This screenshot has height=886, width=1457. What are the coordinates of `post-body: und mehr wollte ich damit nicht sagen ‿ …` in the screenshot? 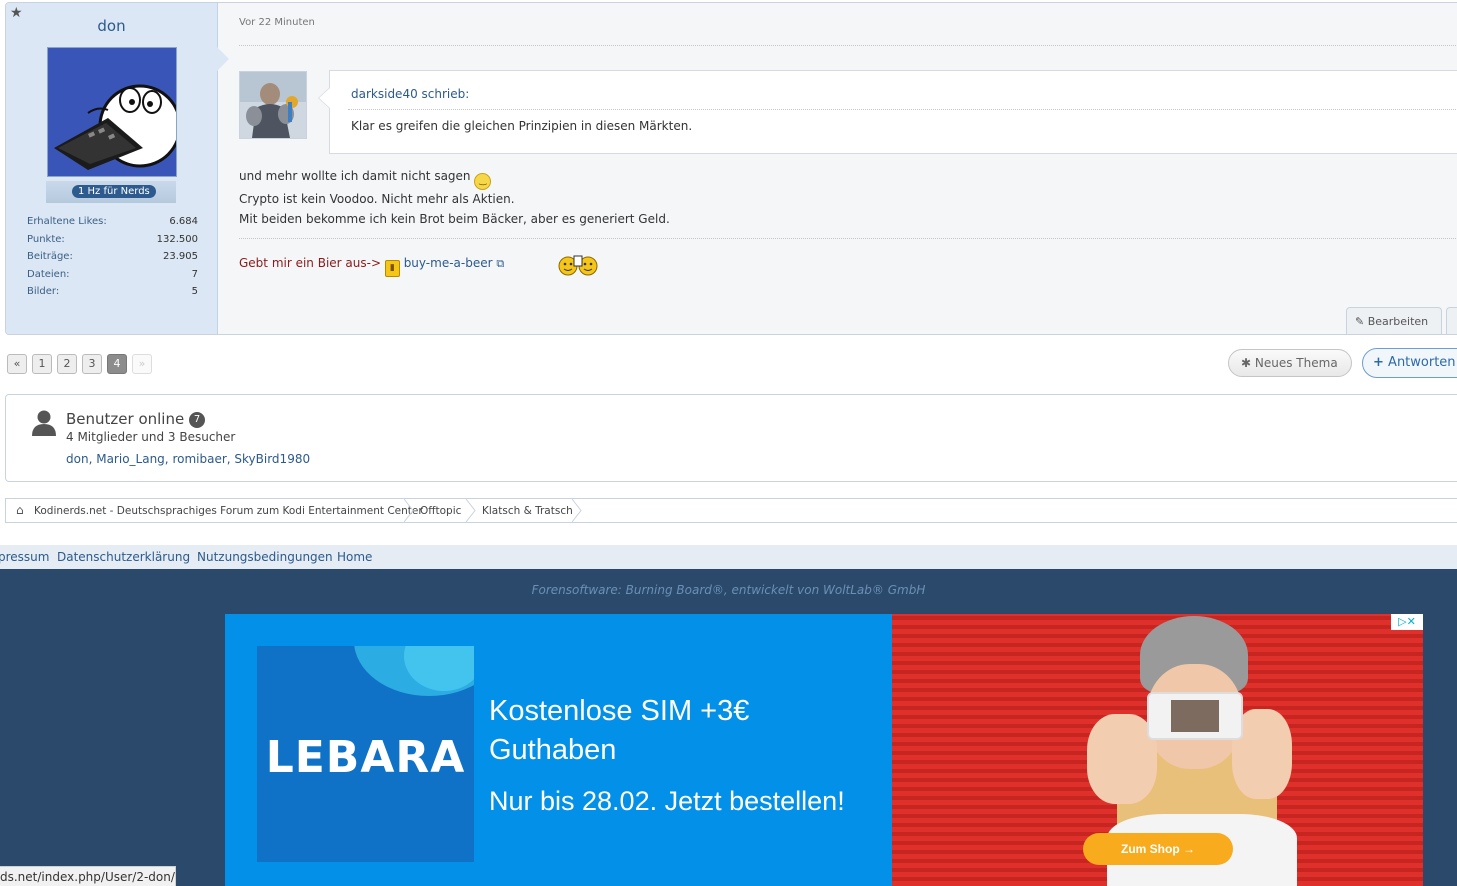 It's located at (454, 198).